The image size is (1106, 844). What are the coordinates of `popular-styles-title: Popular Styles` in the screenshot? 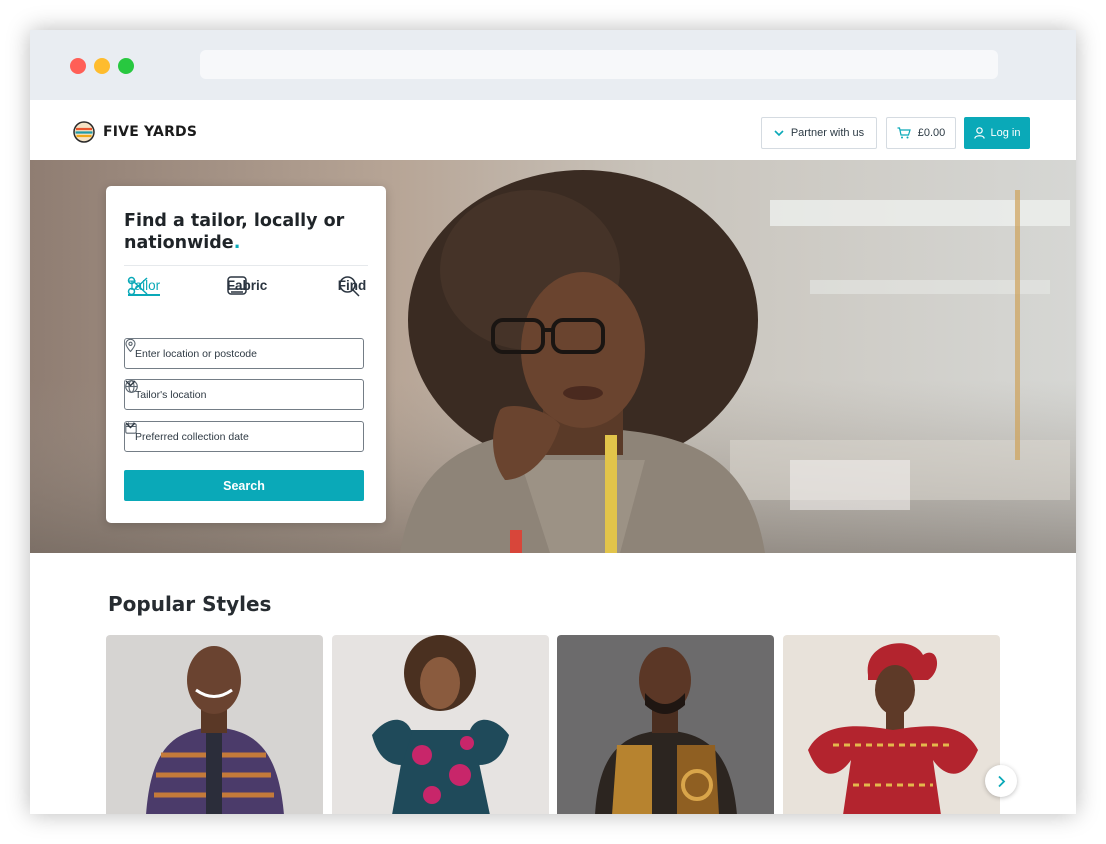 It's located at (190, 604).